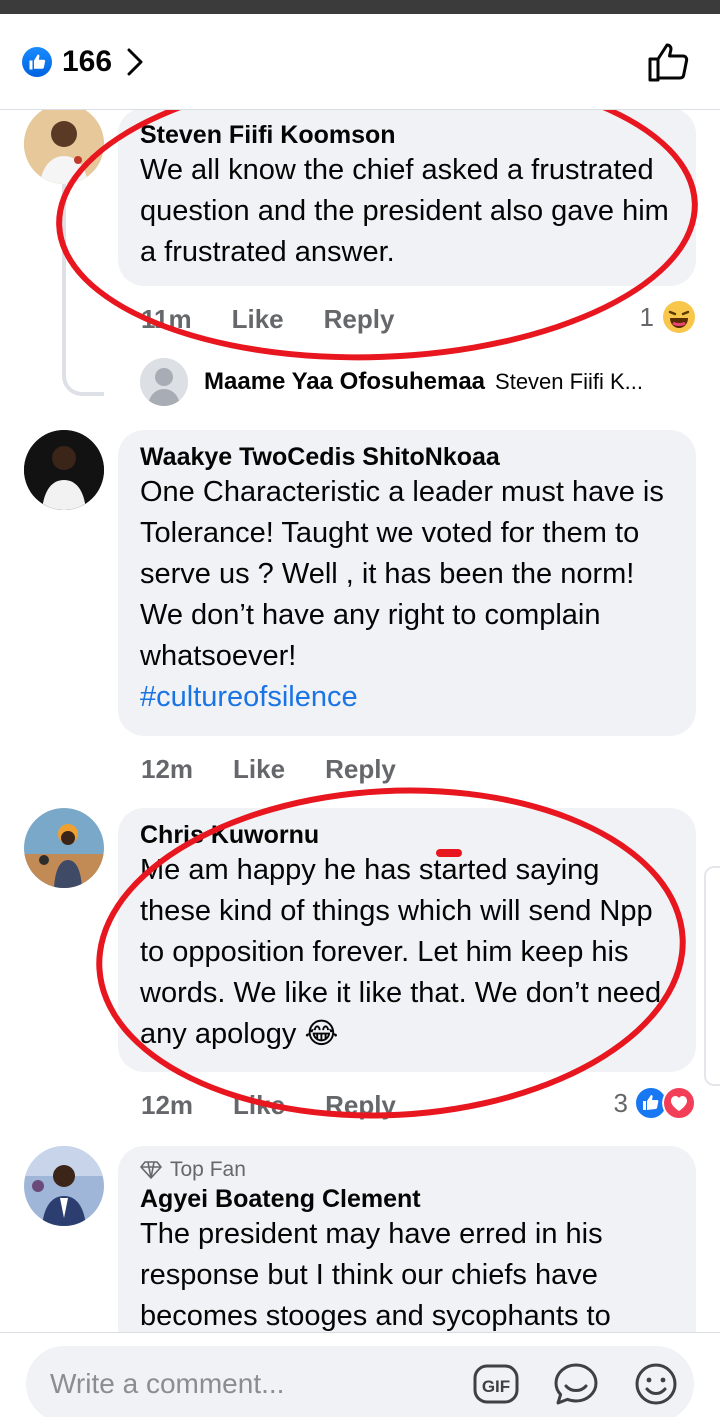 This screenshot has width=720, height=1417. I want to click on diamond-icon, so click(151, 1170).